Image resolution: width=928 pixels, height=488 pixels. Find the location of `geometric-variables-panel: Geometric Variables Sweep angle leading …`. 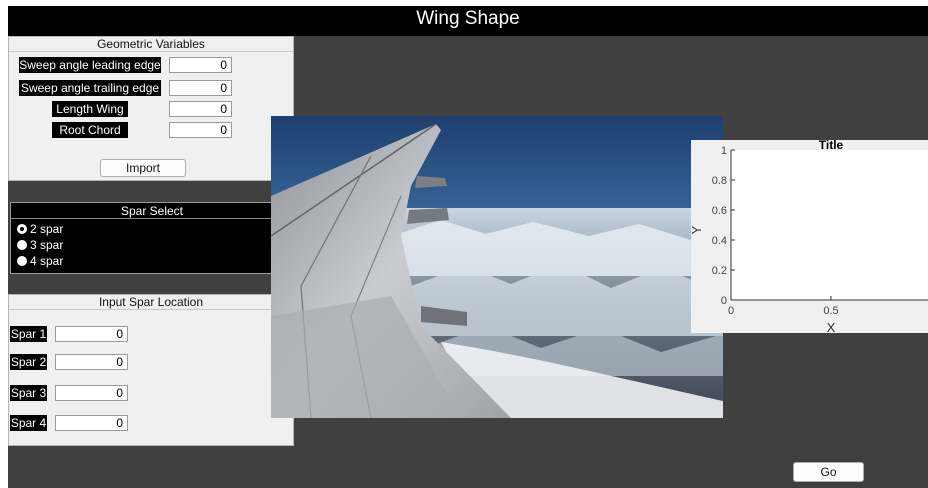

geometric-variables-panel: Geometric Variables Sweep angle leading … is located at coordinates (151, 108).